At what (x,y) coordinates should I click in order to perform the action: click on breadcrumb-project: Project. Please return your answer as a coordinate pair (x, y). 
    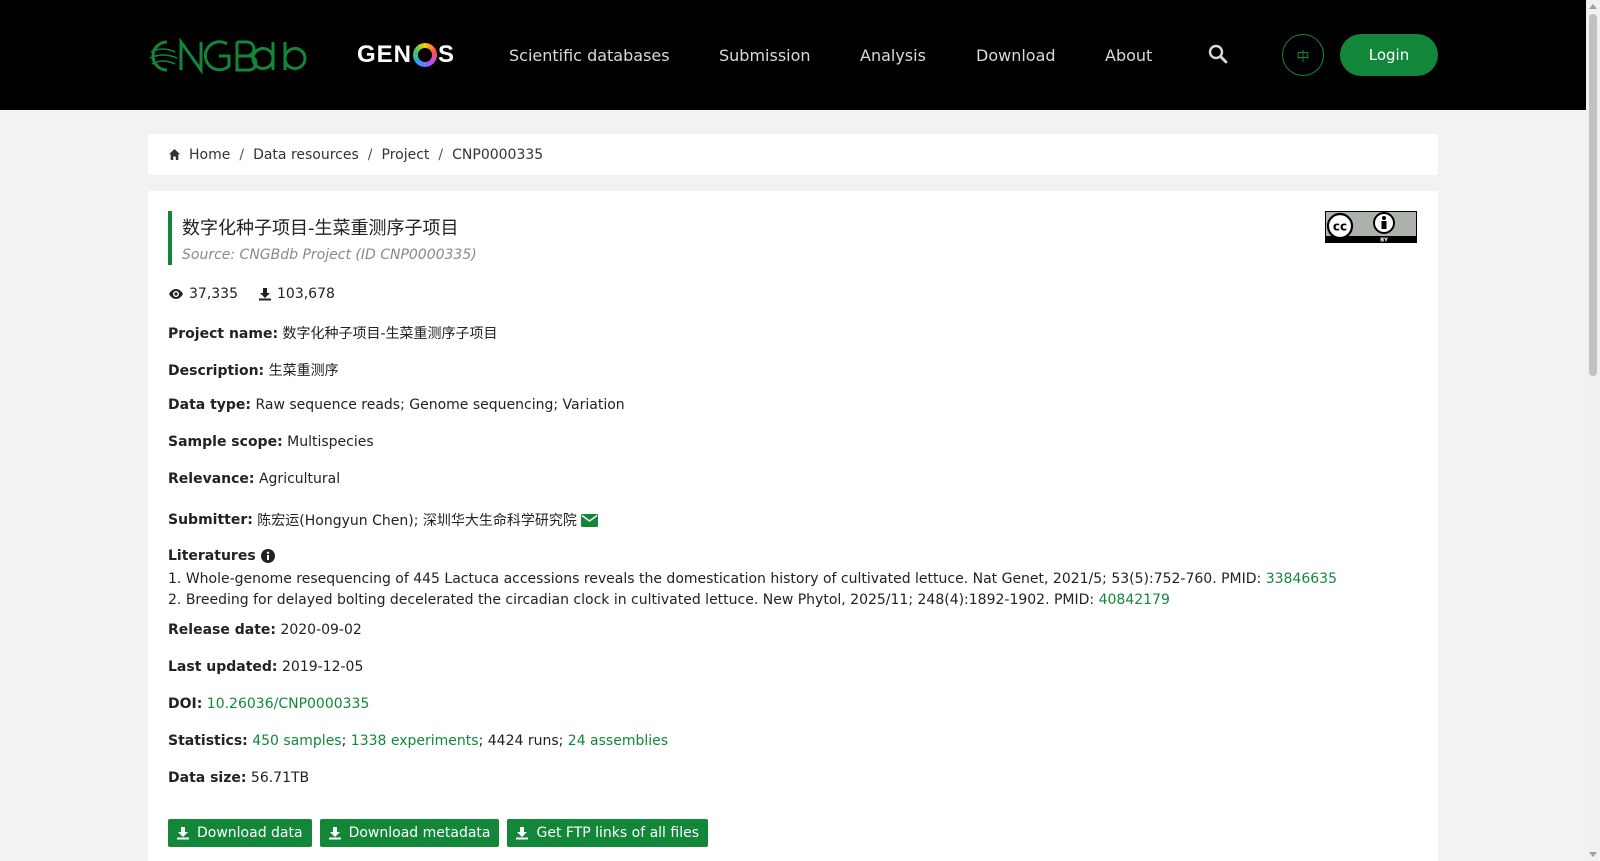
    Looking at the image, I should click on (406, 155).